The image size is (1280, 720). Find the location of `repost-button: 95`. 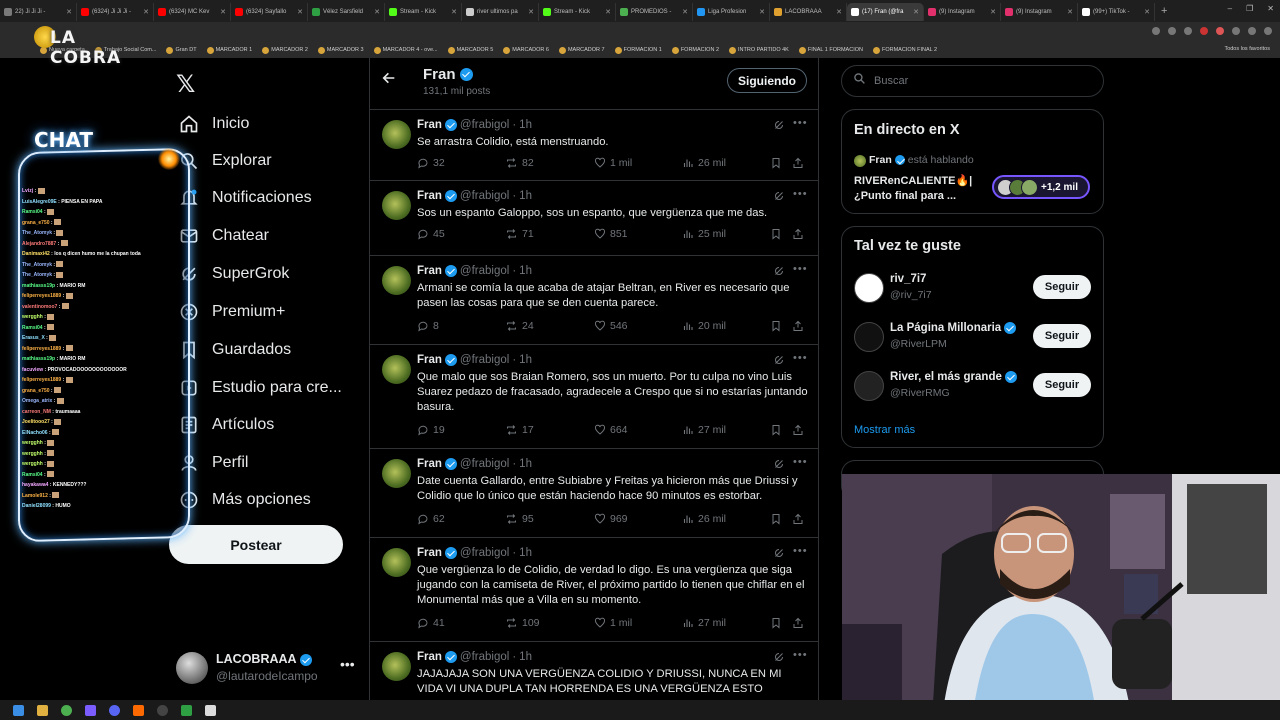

repost-button: 95 is located at coordinates (519, 519).